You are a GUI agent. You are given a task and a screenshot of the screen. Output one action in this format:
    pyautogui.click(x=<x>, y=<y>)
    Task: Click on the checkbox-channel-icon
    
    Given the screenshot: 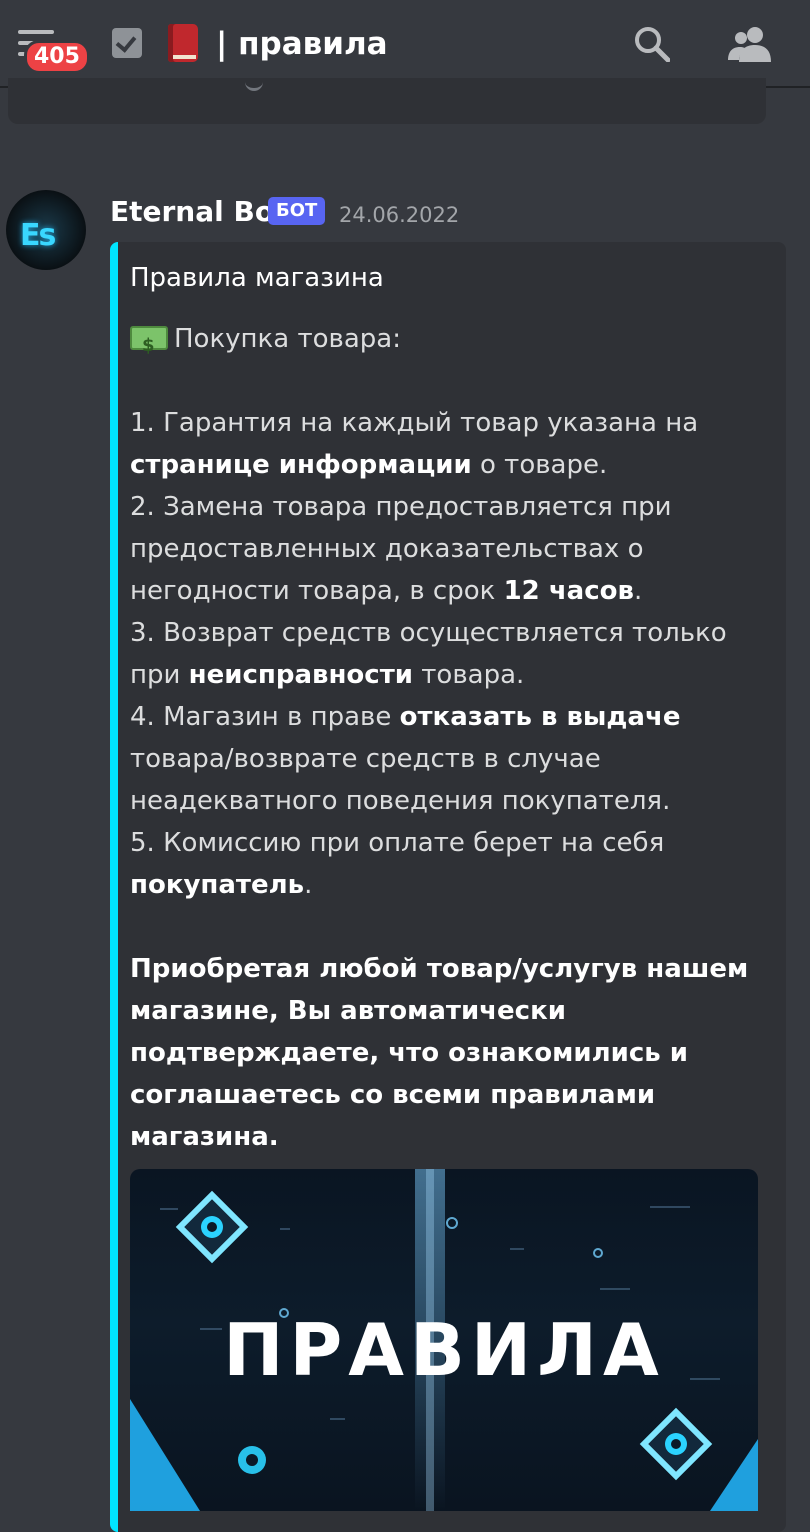 What is the action you would take?
    pyautogui.click(x=127, y=43)
    